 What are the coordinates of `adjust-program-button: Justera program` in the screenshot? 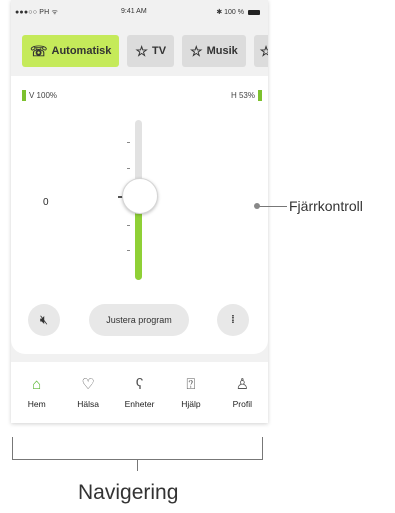 It's located at (139, 320).